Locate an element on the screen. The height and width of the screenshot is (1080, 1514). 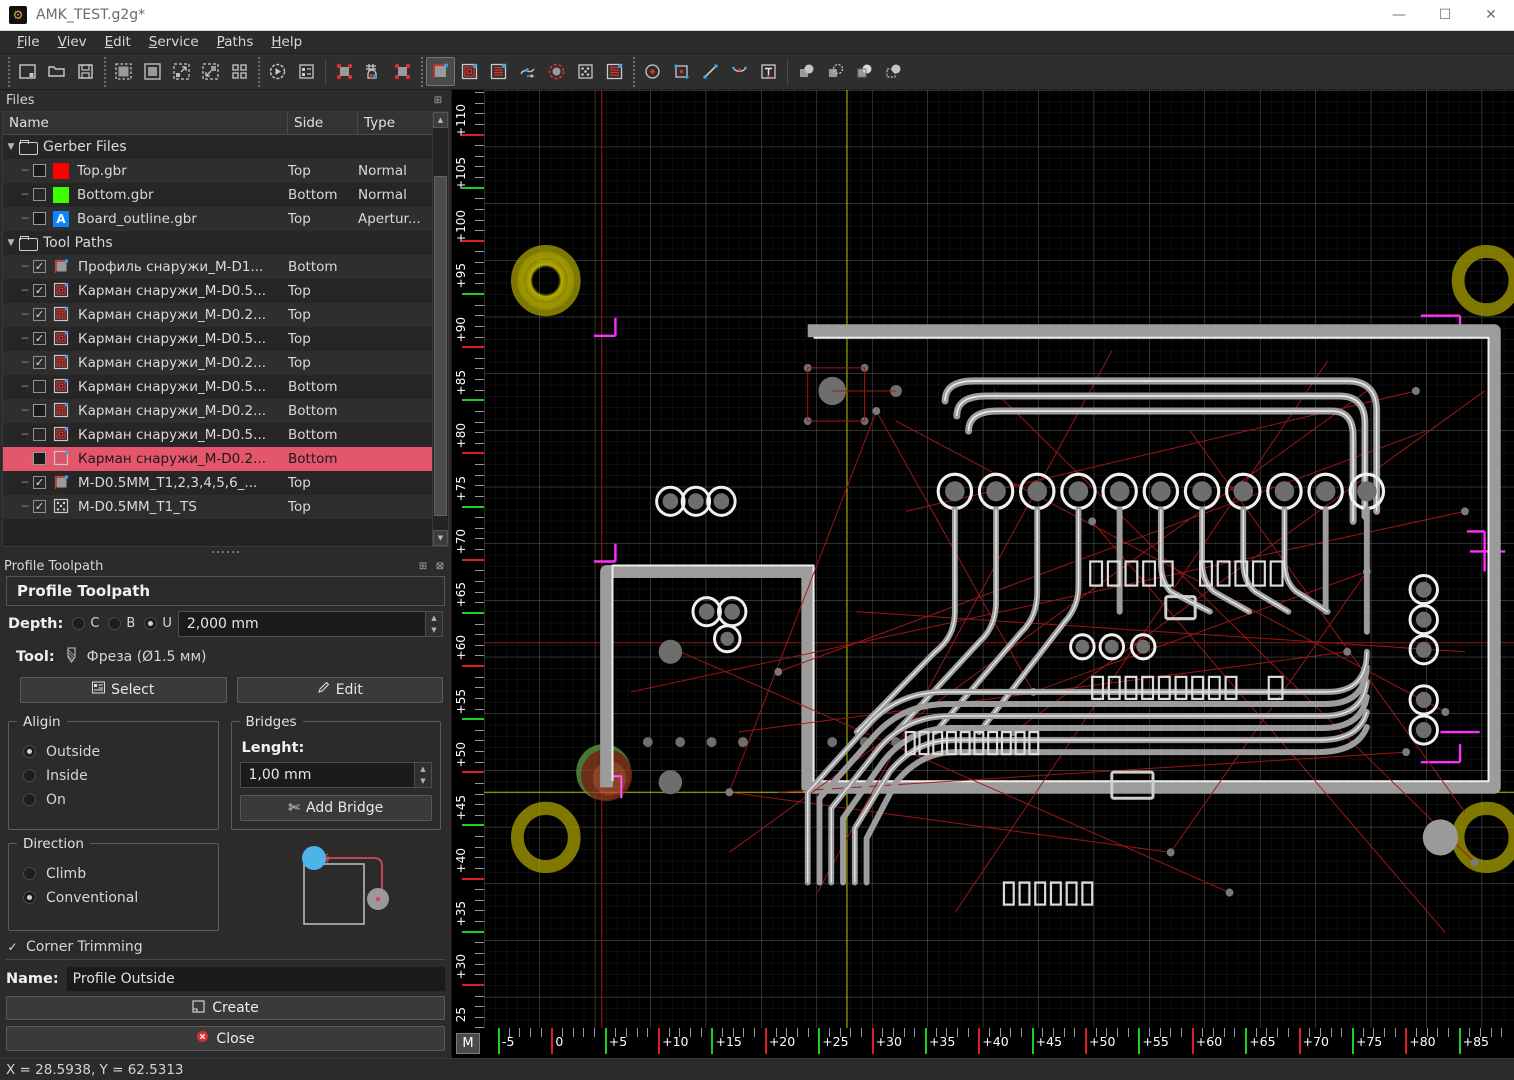
home-grid-icon is located at coordinates (373, 71).